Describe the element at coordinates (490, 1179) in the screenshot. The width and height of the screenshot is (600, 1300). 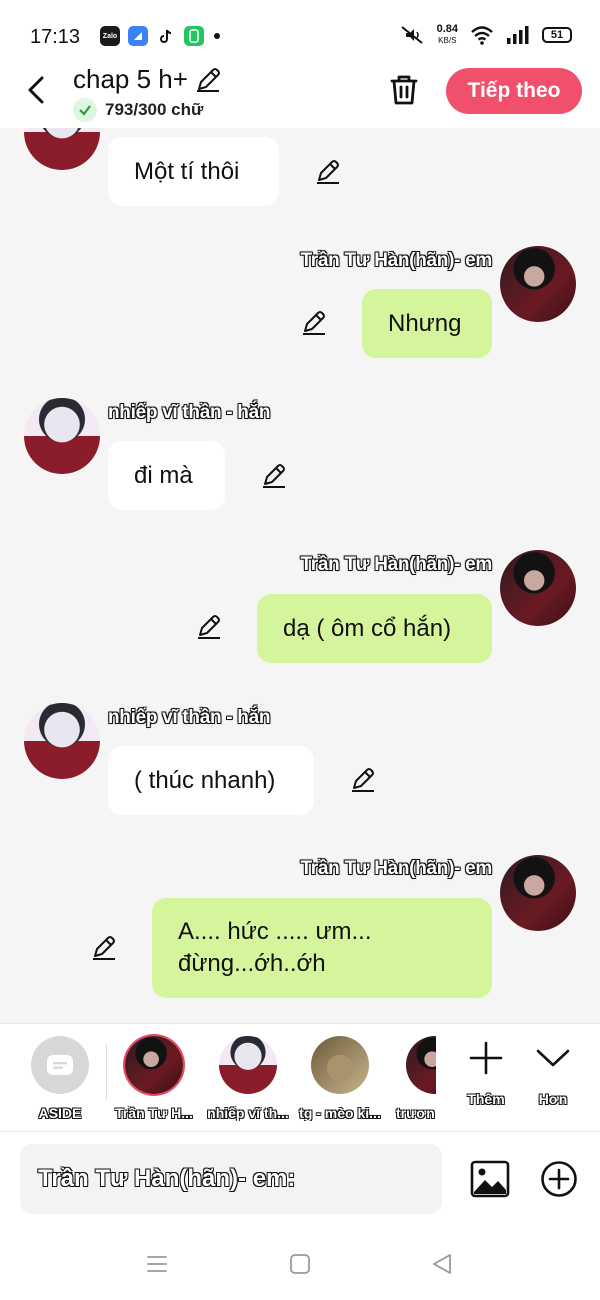
I see `image-button` at that location.